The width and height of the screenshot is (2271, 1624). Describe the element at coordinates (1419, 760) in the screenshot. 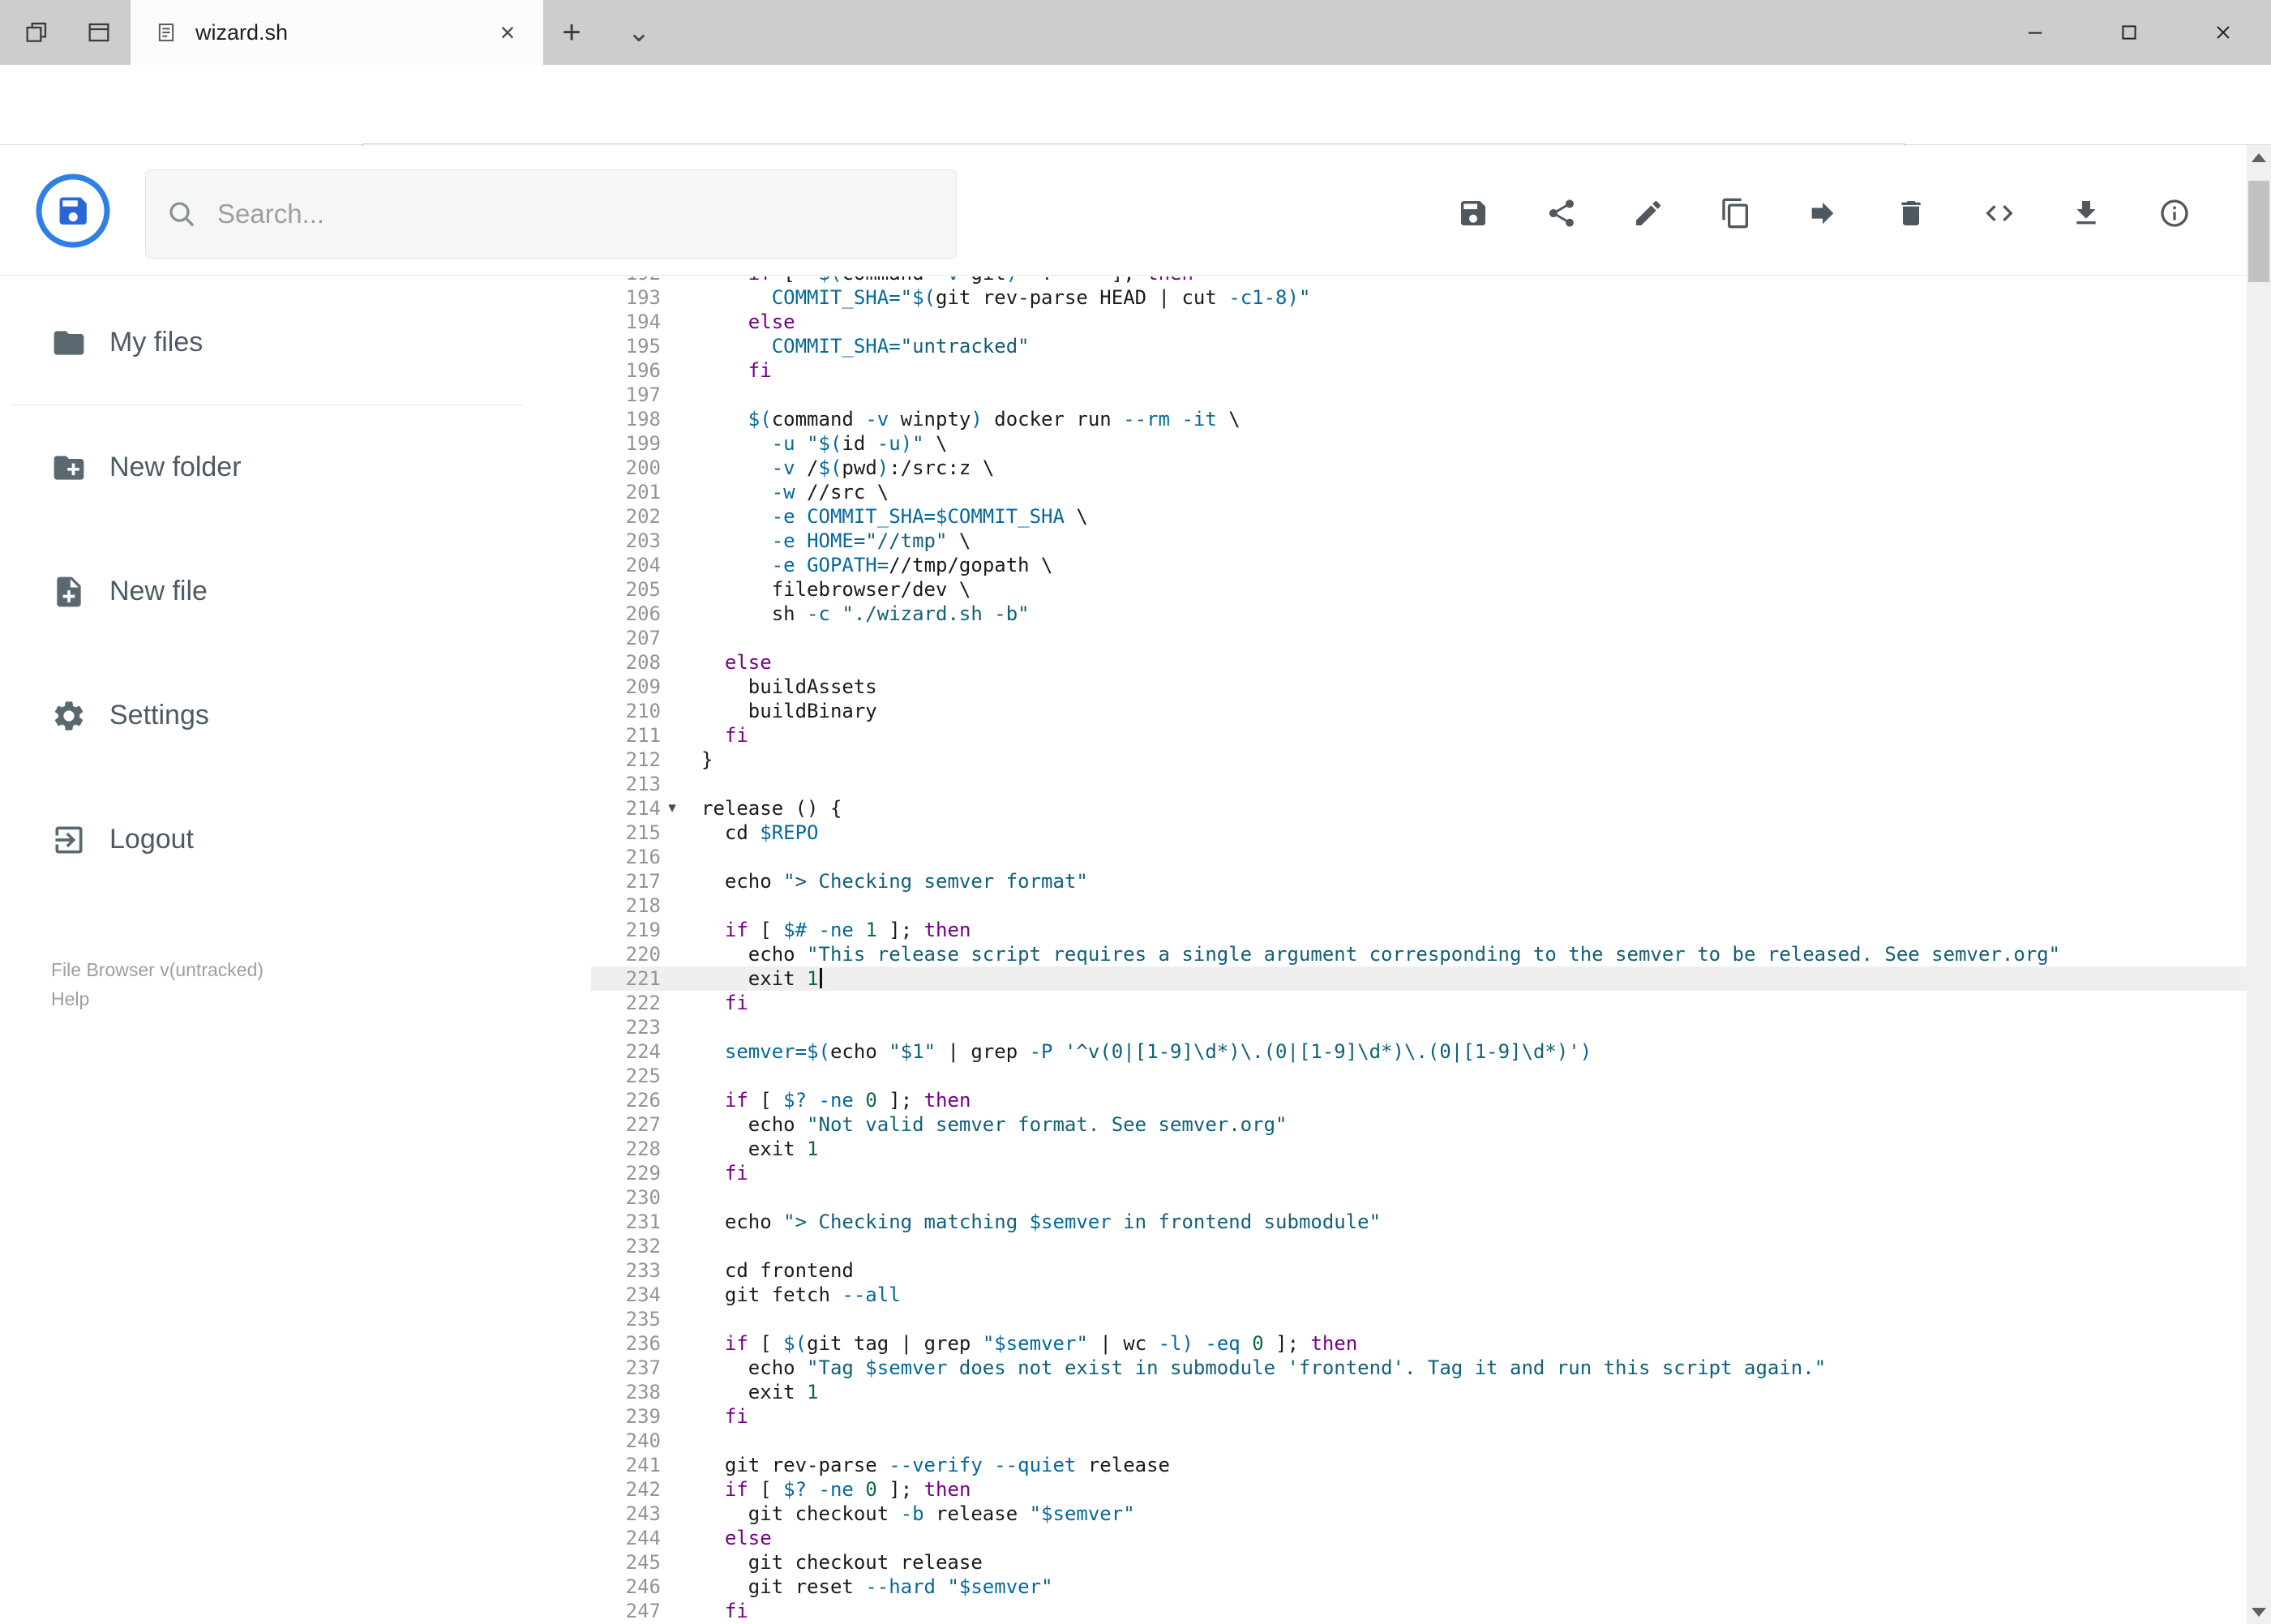

I see `code-line: 212}` at that location.